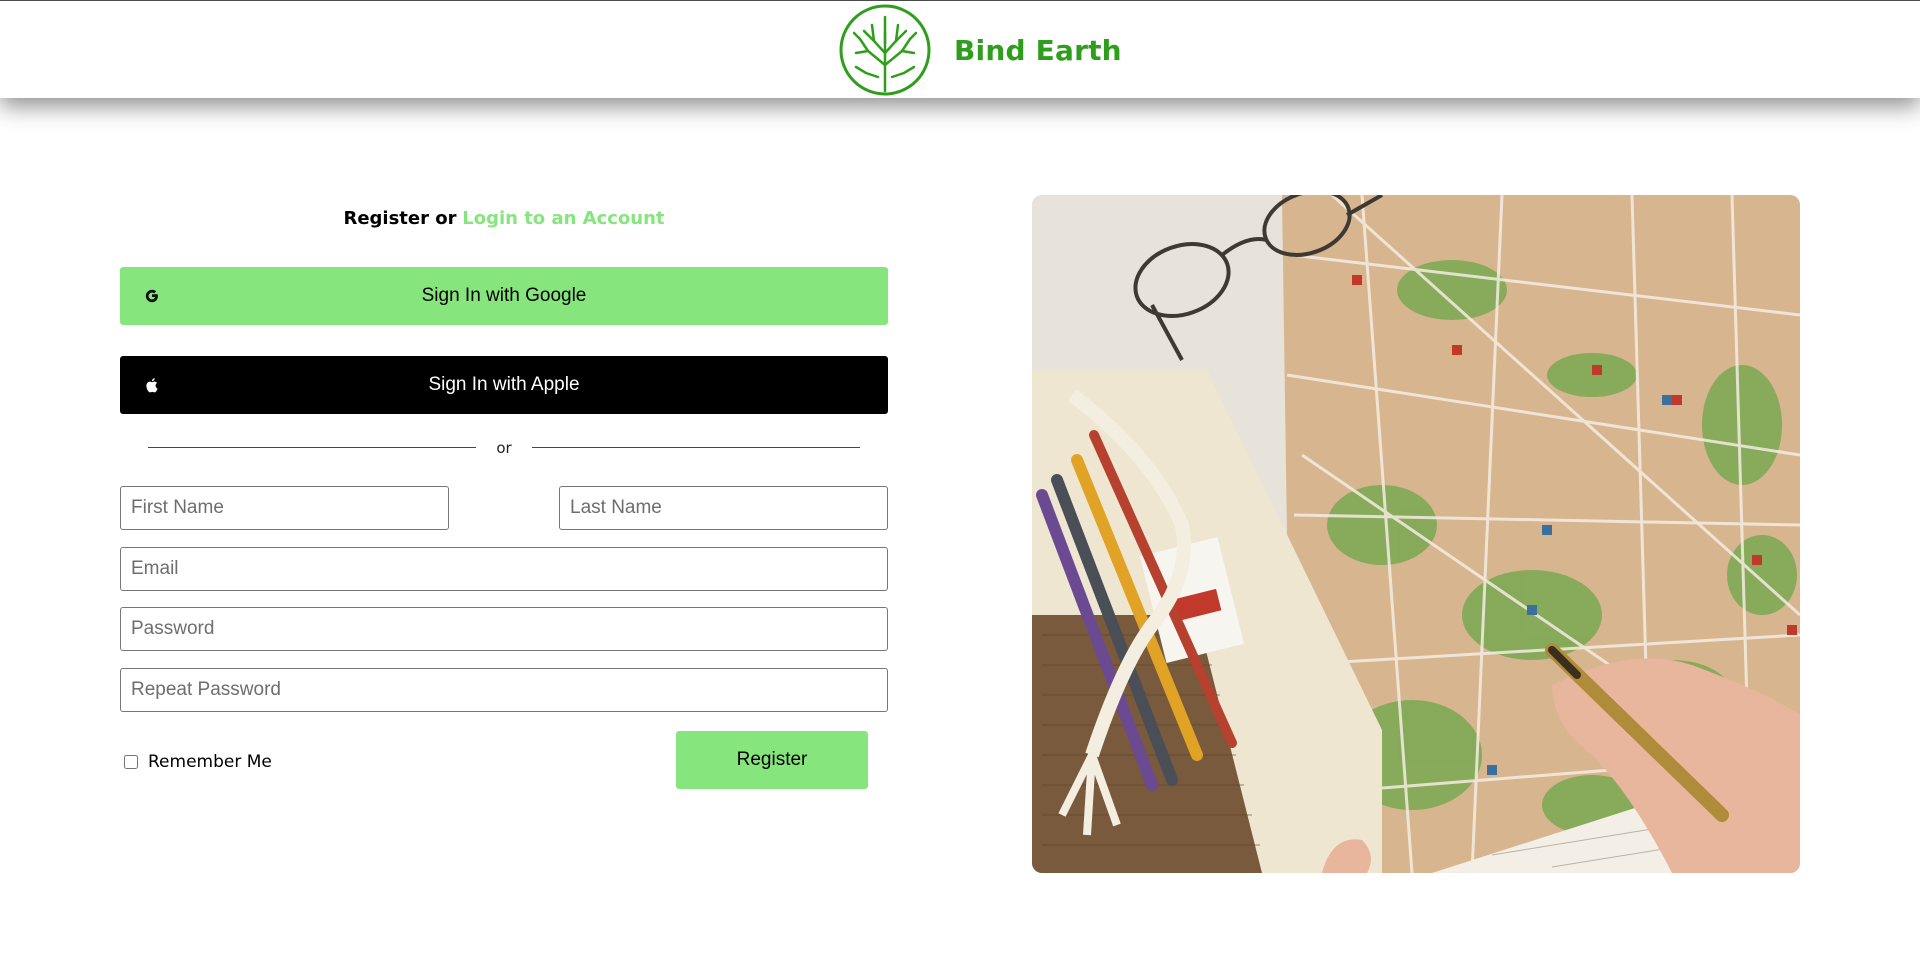 Image resolution: width=1920 pixels, height=970 pixels. I want to click on brand: Bind Earth, so click(980, 50).